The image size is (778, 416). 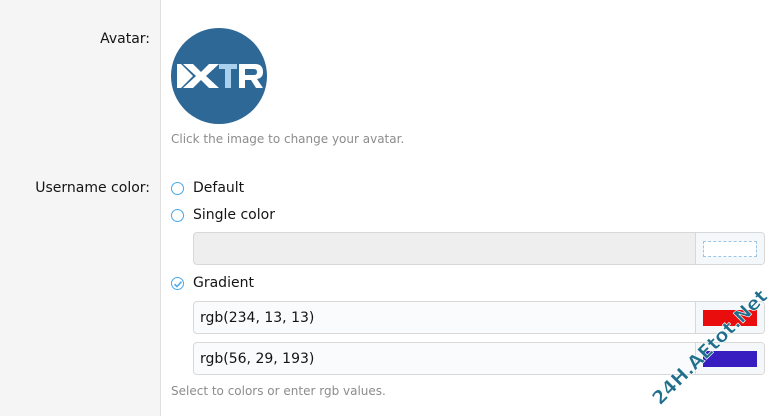 I want to click on gradient-color-input-2: rgb(56, 29, 193), so click(x=444, y=358).